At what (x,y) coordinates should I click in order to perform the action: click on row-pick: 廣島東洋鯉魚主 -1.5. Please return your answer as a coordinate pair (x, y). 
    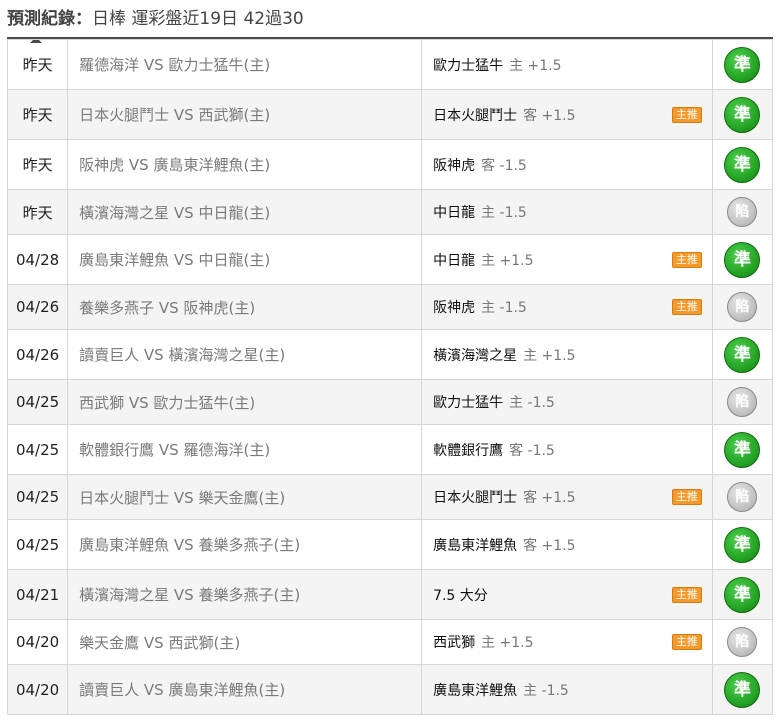
    Looking at the image, I should click on (567, 689).